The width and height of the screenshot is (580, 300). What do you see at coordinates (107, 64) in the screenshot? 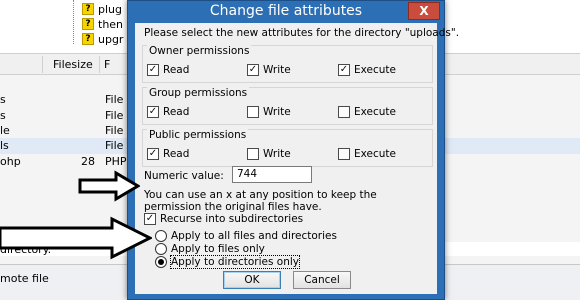
I see `column-header-filetype: F` at bounding box center [107, 64].